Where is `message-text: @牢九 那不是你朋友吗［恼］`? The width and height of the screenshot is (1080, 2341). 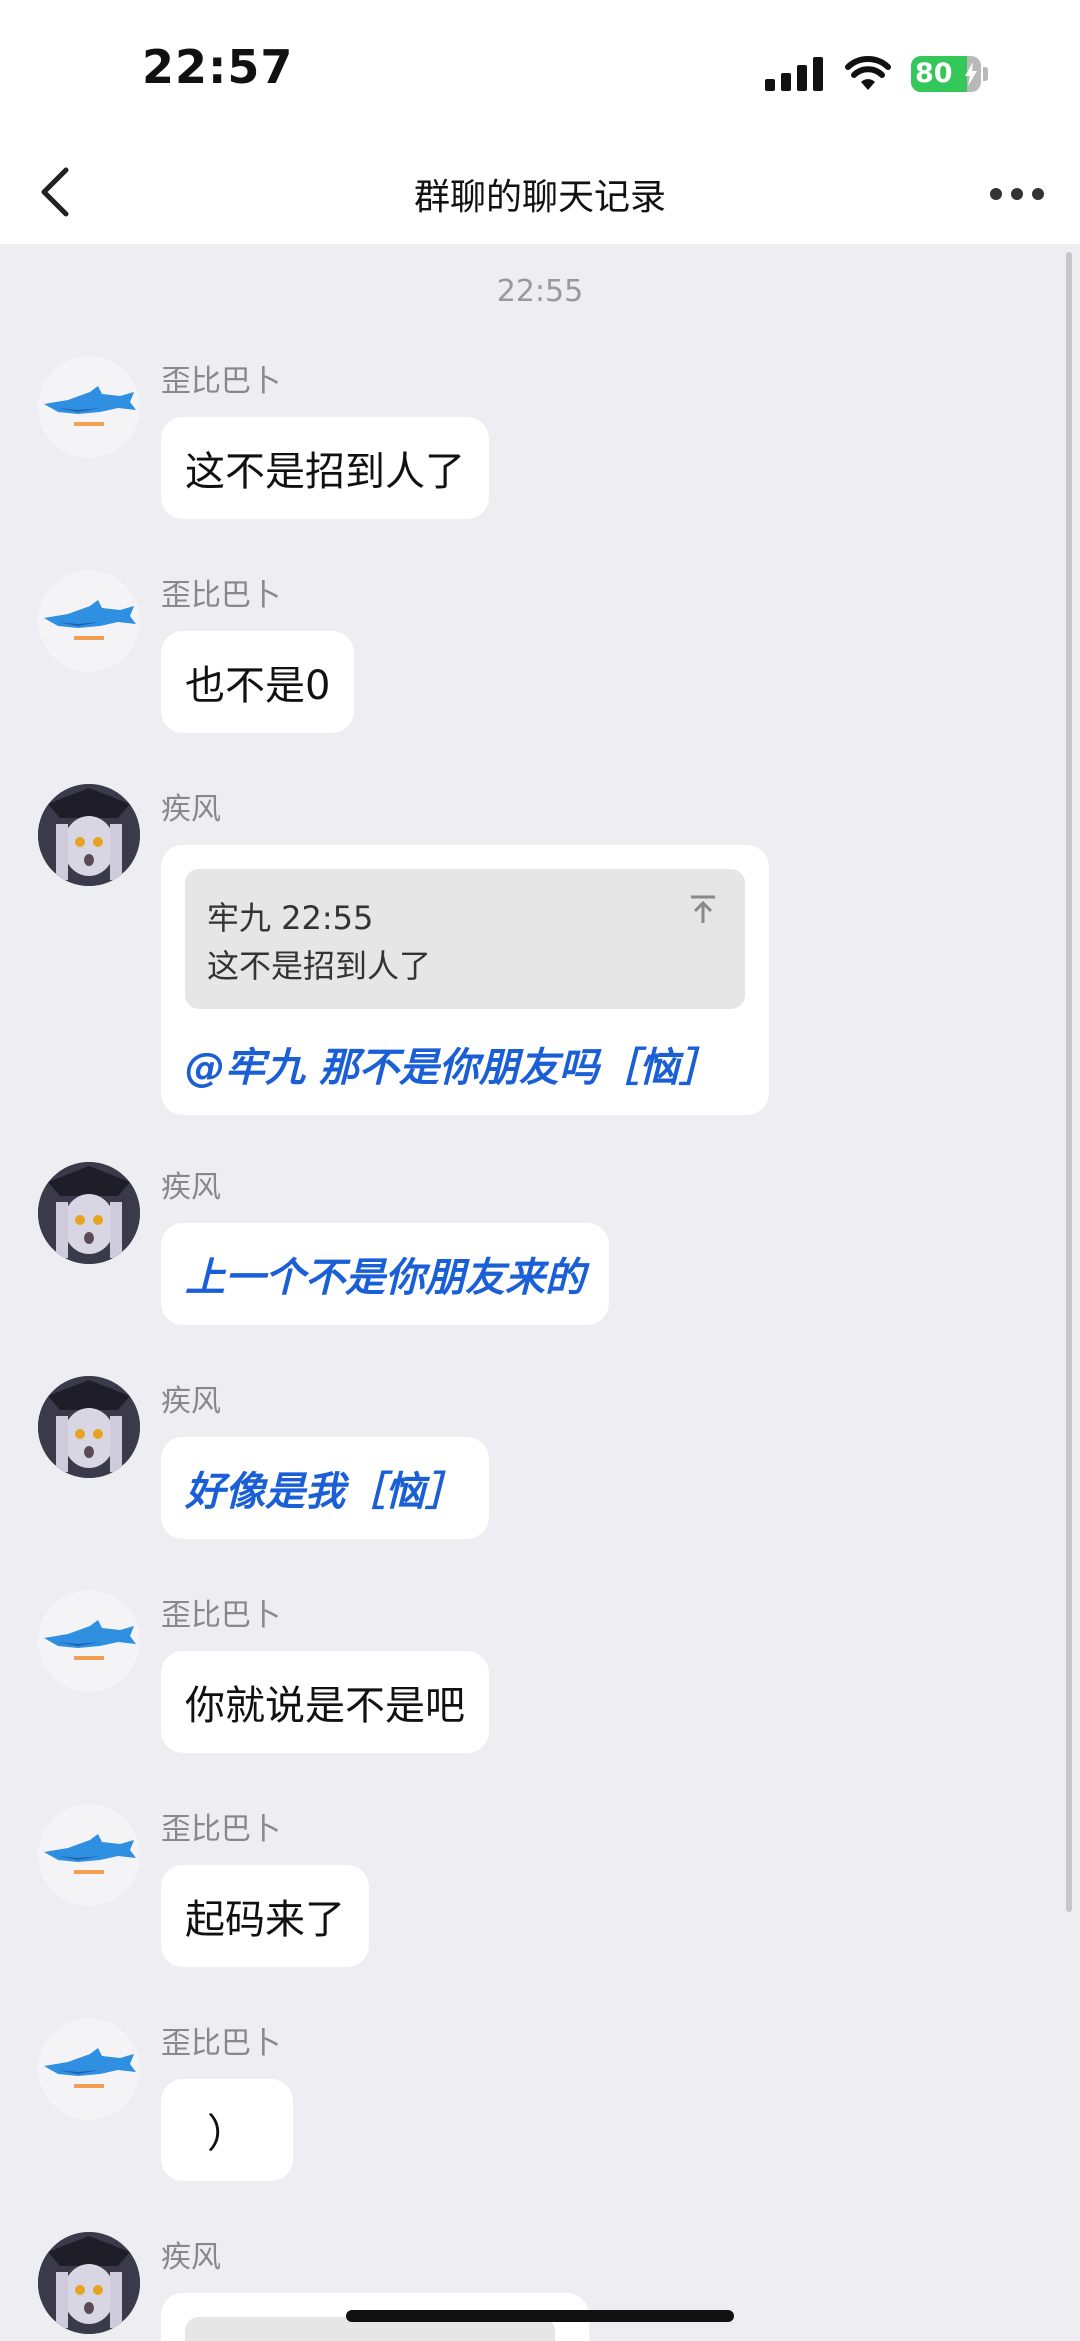 message-text: @牢九 那不是你朋友吗［恼］ is located at coordinates (452, 1068).